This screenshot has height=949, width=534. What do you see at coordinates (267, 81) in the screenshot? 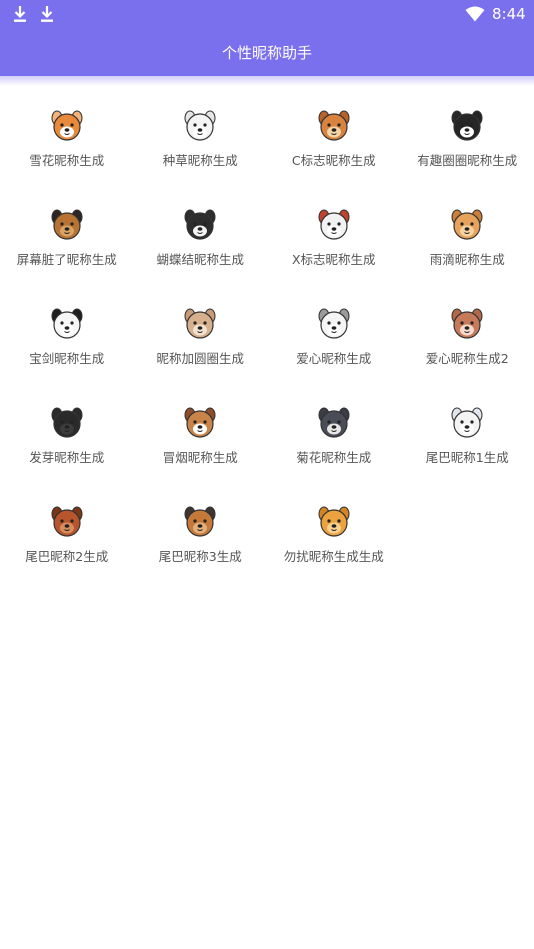
I see `app-bar-shadow` at bounding box center [267, 81].